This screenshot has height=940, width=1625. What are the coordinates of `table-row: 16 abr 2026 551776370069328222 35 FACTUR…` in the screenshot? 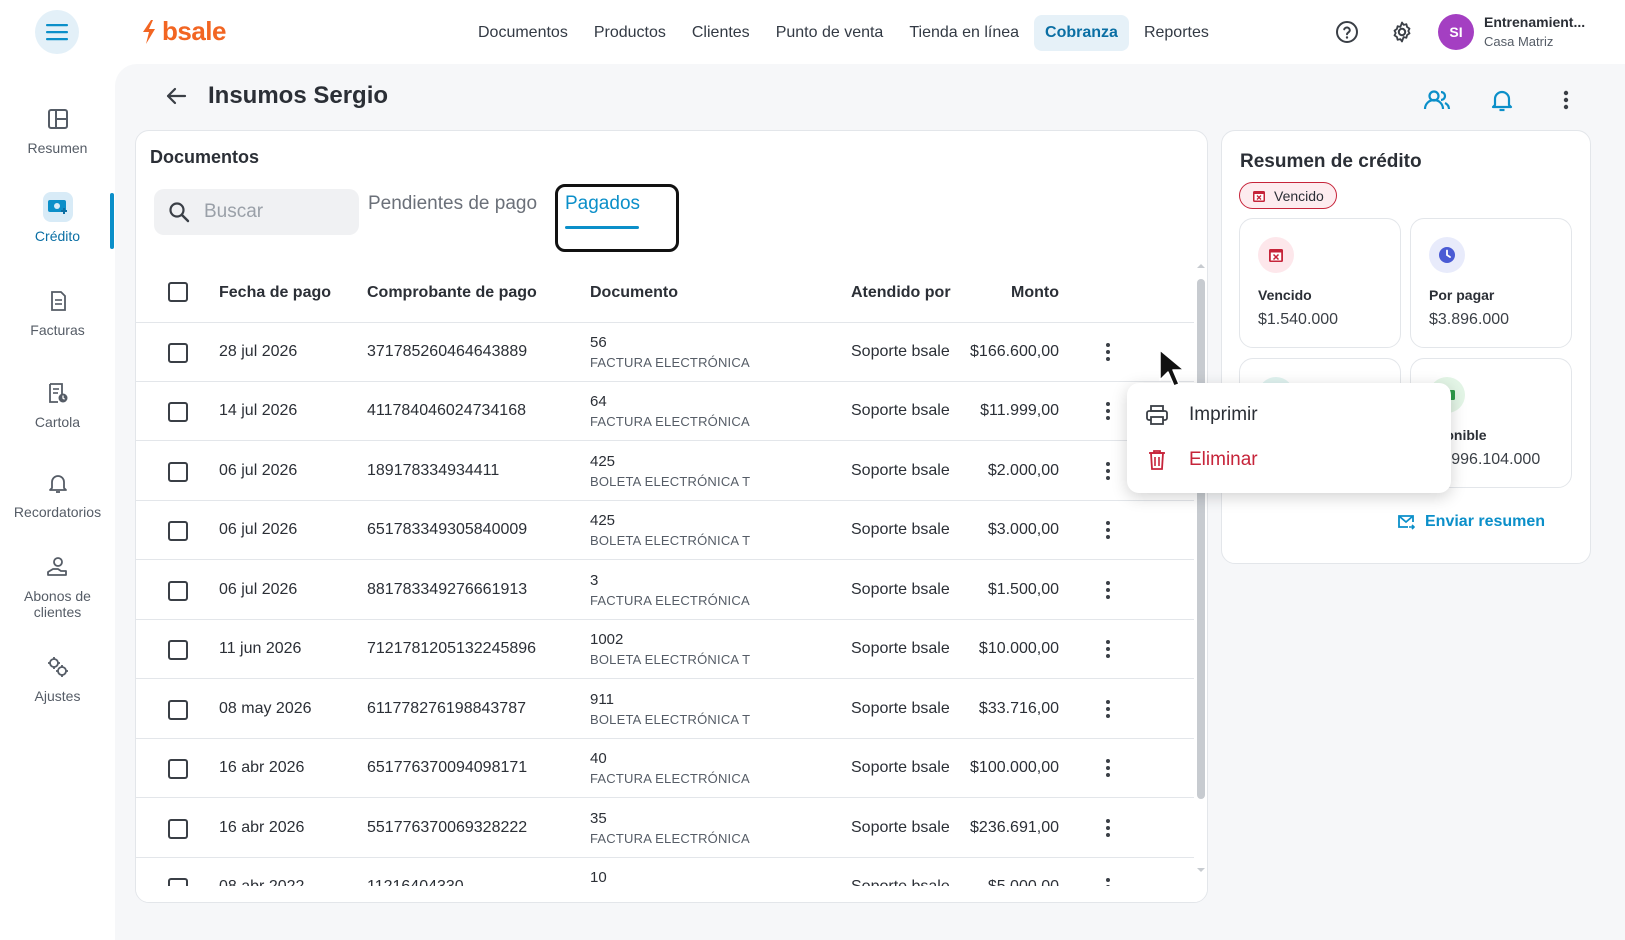 It's located at (665, 829).